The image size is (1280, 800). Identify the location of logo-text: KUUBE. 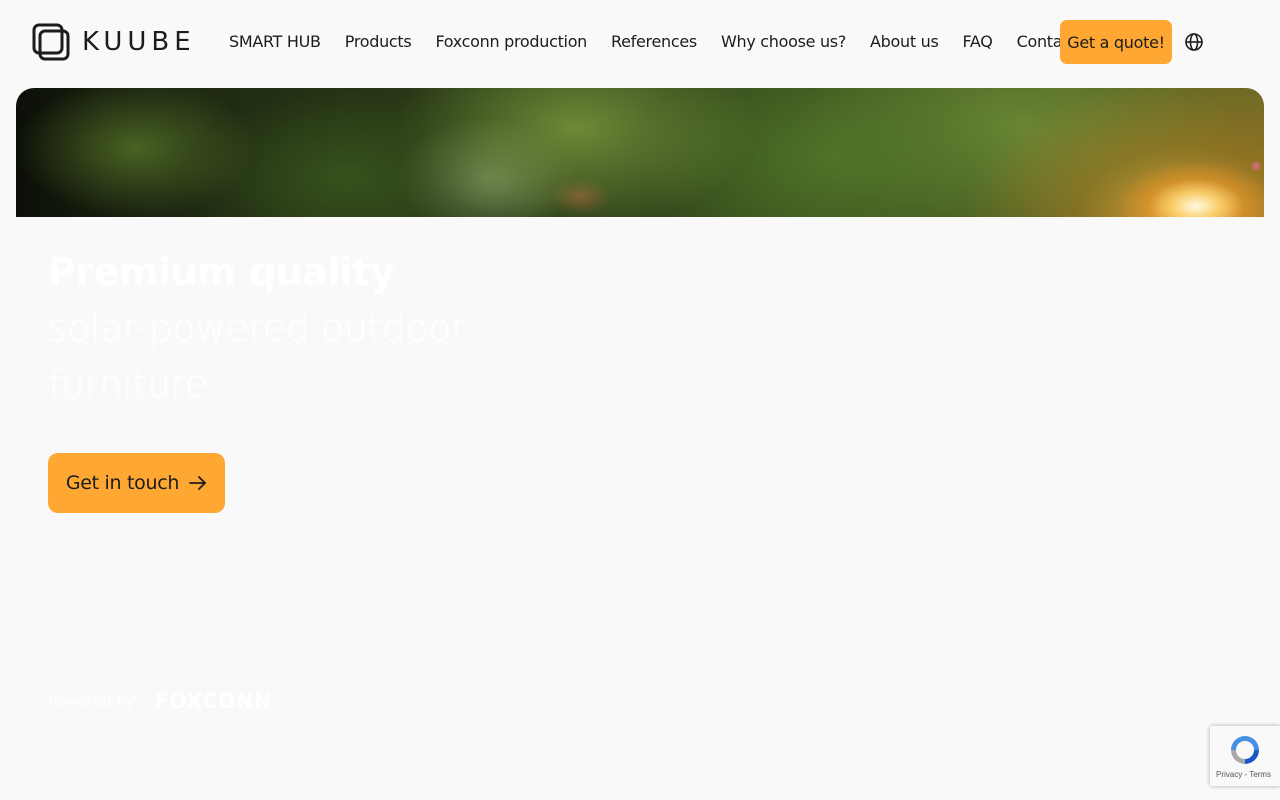
(139, 42).